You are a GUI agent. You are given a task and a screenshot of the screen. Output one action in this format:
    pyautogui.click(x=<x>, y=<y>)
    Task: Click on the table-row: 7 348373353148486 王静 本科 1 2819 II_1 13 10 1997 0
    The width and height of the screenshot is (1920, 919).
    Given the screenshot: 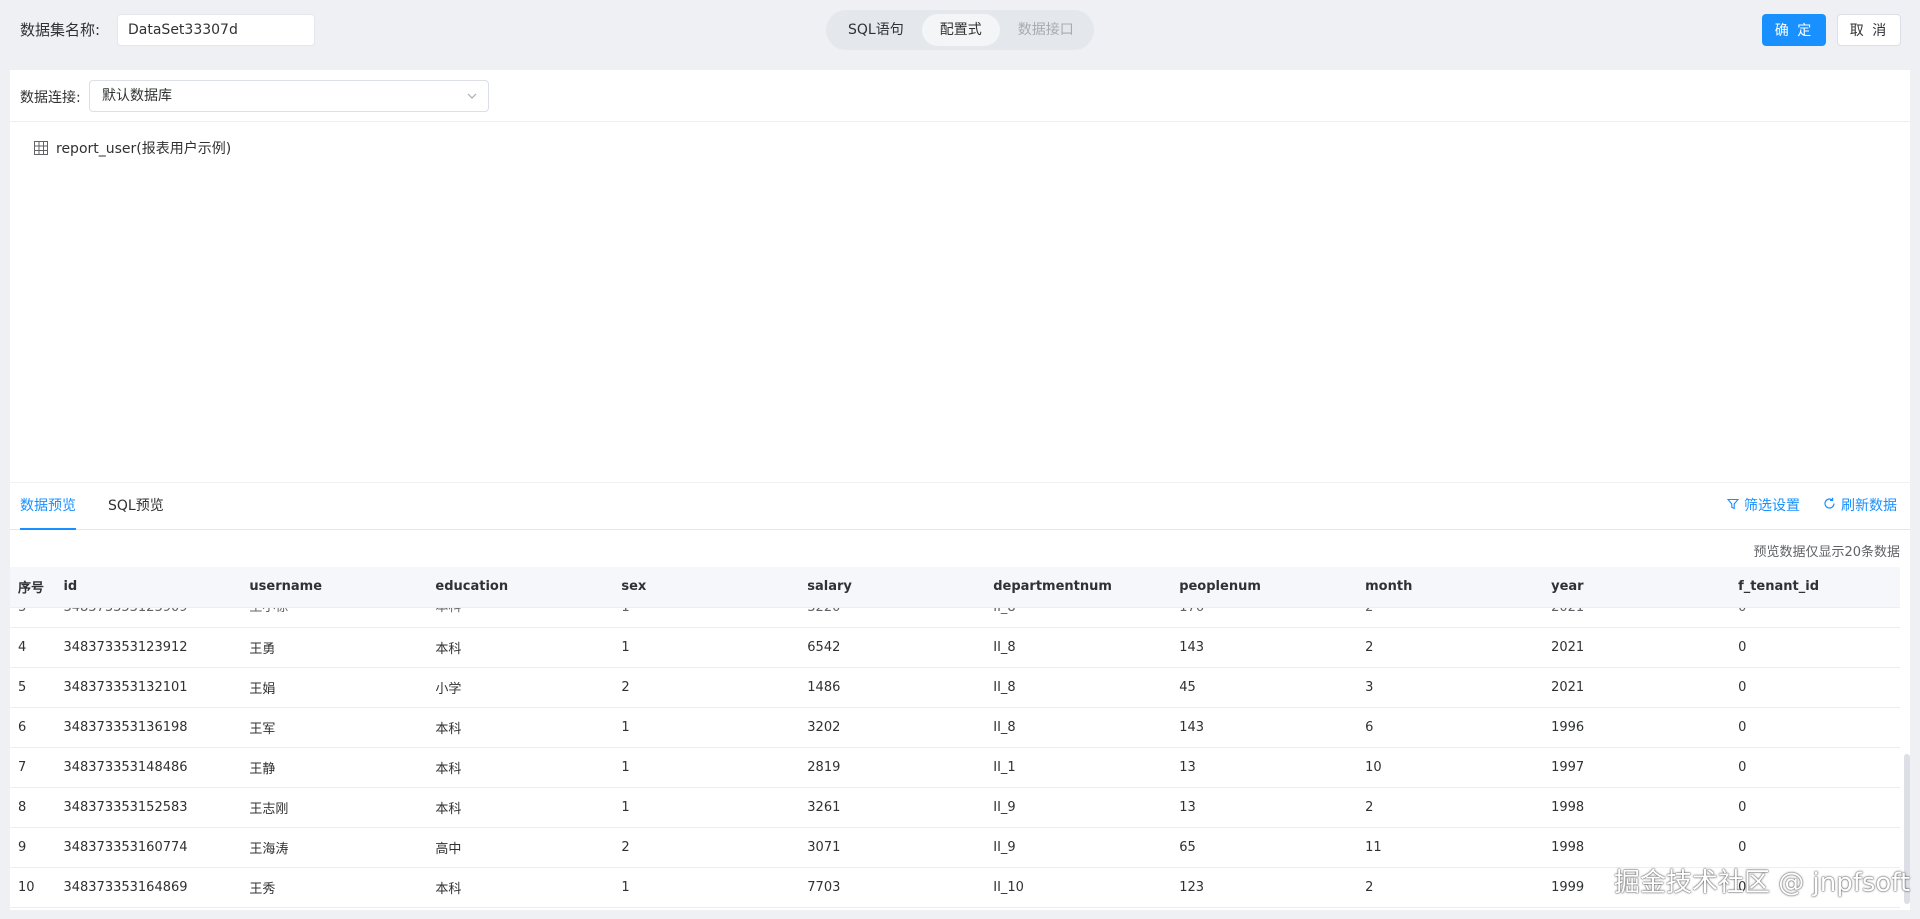 What is the action you would take?
    pyautogui.click(x=955, y=767)
    